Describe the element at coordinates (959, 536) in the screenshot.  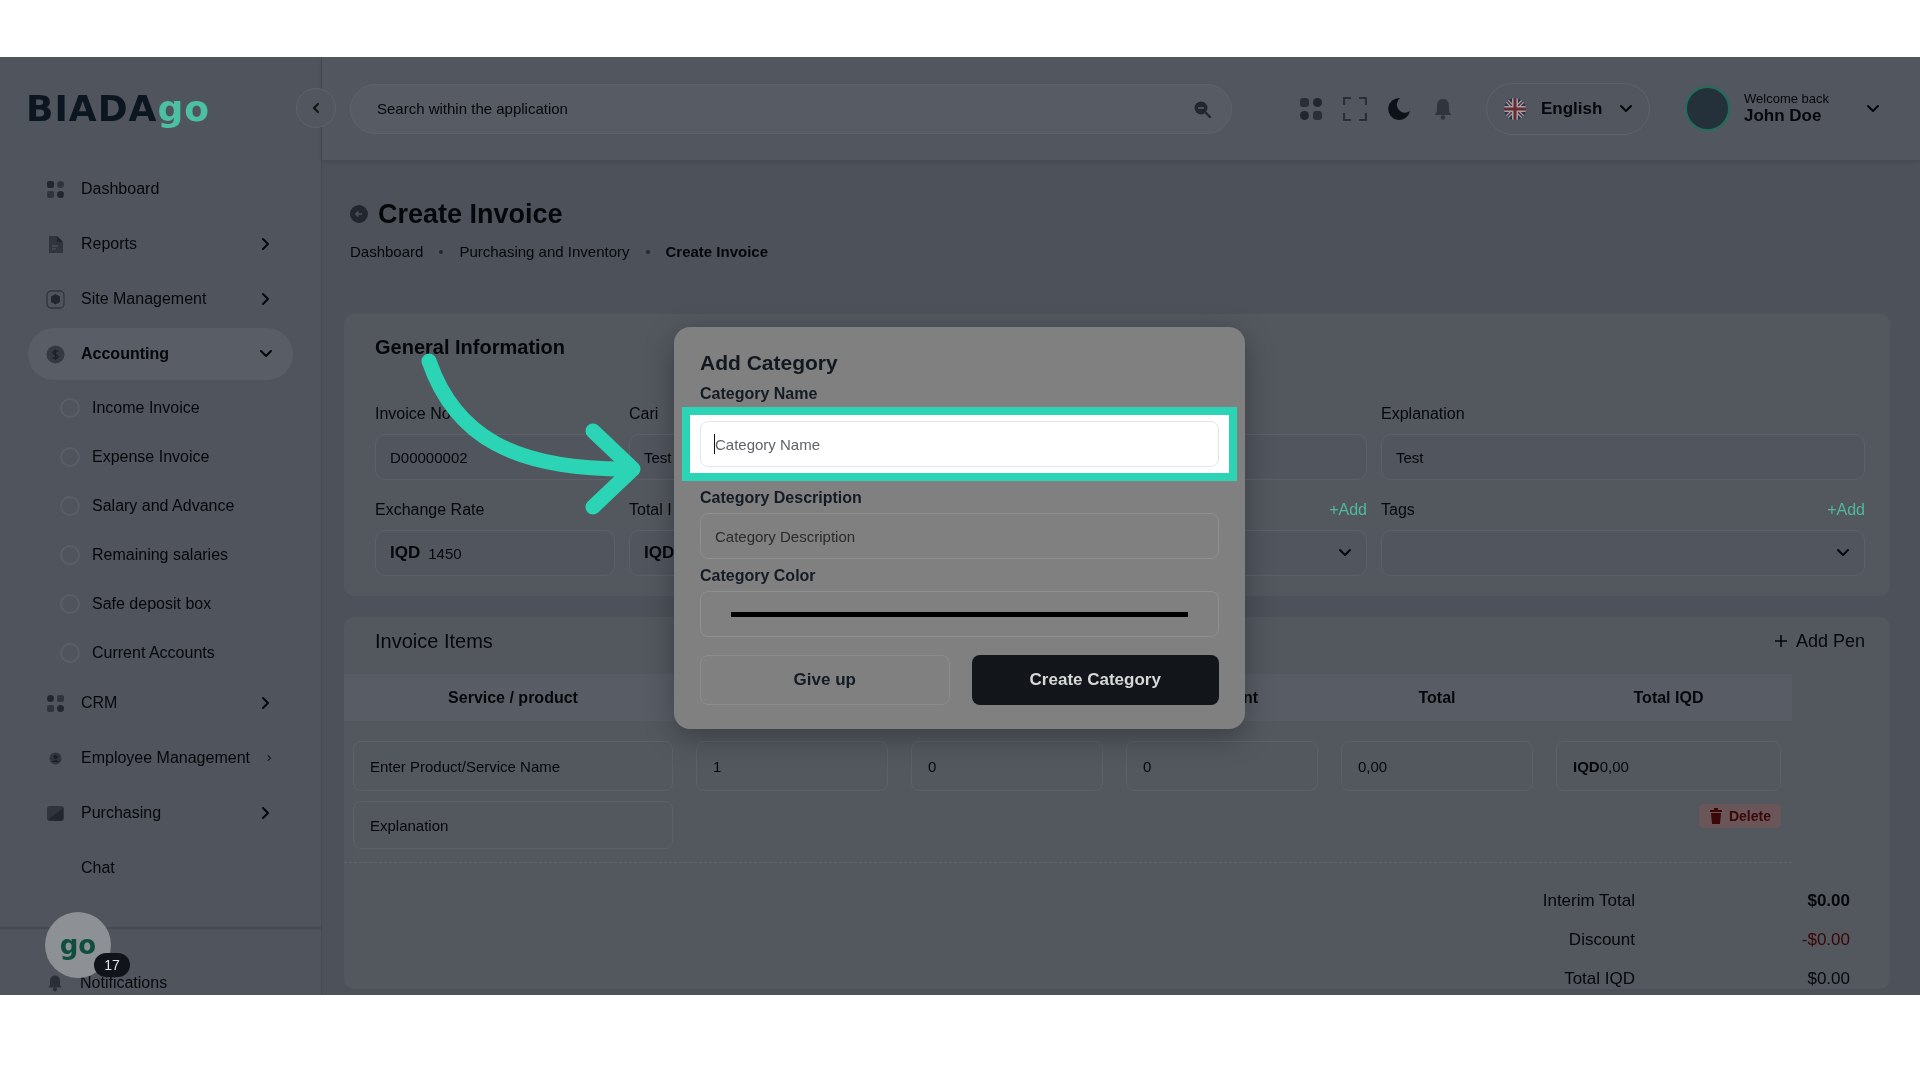
I see `text-field: Category Description` at that location.